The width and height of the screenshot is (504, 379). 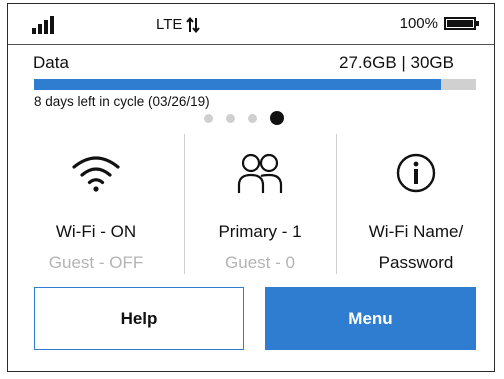 I want to click on network-indicator: LTE, so click(x=178, y=24).